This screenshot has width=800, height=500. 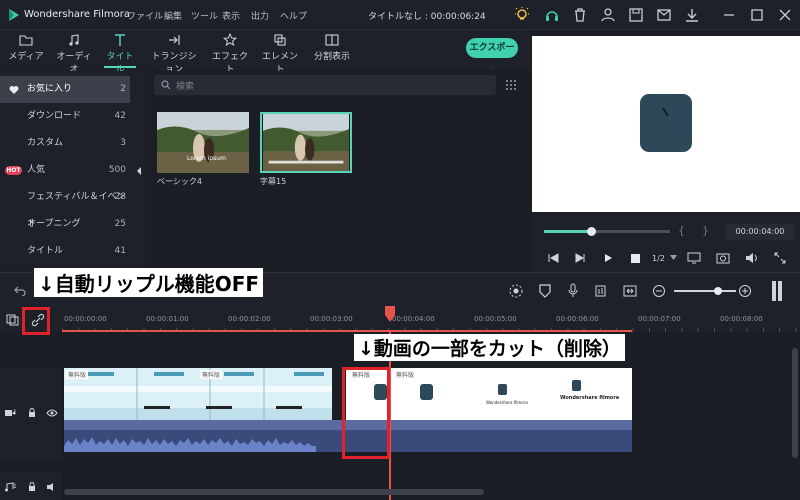 I want to click on menu-file: ファイル, so click(x=145, y=15).